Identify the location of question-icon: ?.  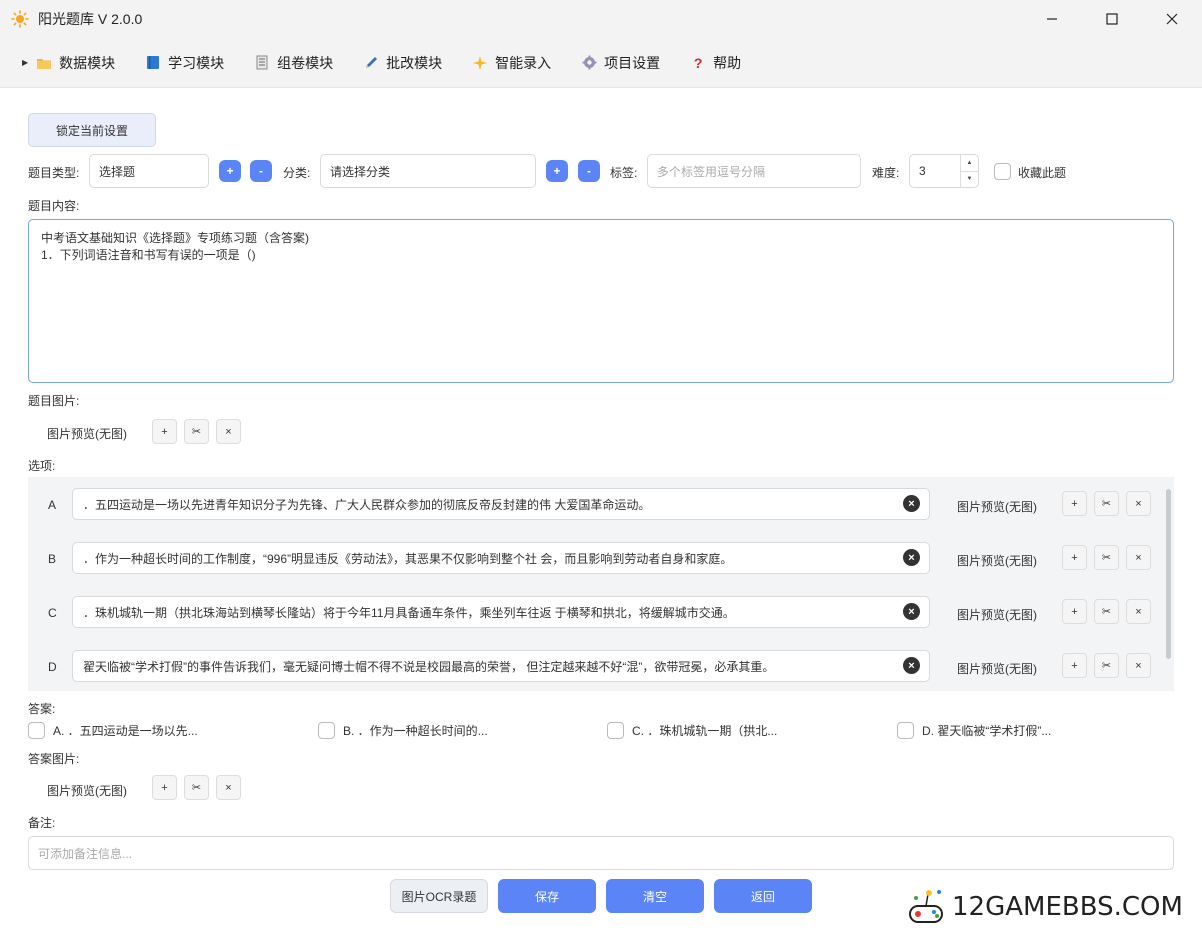
(698, 62).